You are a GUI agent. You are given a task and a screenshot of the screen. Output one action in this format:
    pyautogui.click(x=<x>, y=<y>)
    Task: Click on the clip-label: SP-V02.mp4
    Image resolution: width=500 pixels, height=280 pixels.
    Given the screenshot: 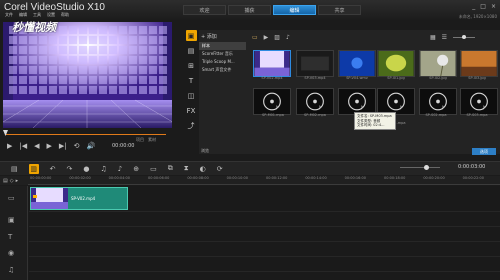 What is the action you would take?
    pyautogui.click(x=83, y=198)
    